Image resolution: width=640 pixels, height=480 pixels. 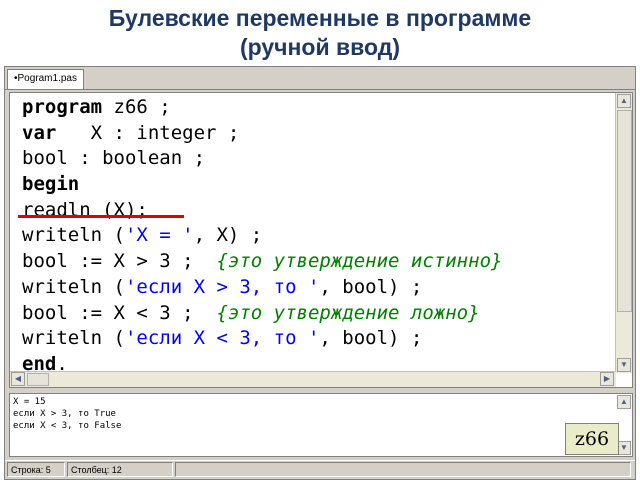 I want to click on code-line: program z66 ;, so click(x=262, y=108).